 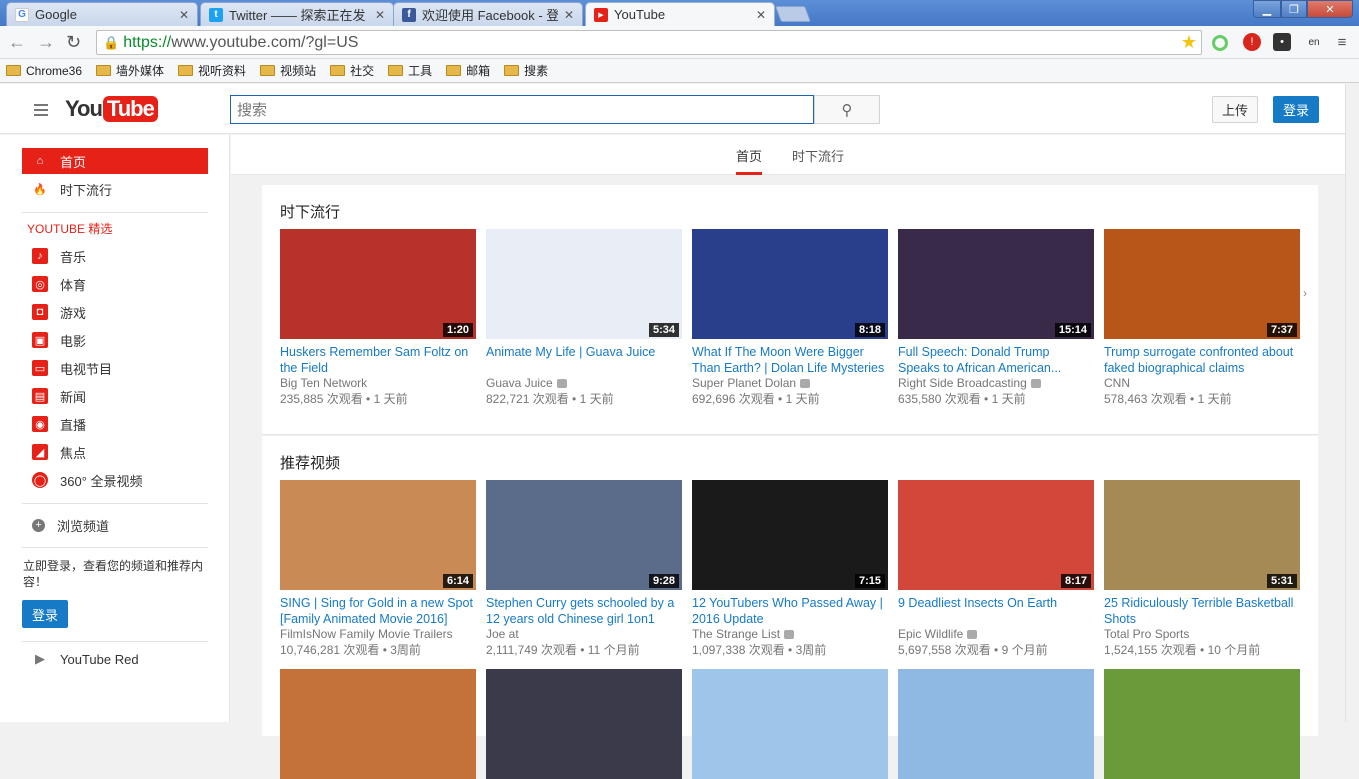 What do you see at coordinates (41, 111) in the screenshot?
I see `guide-menu-icon` at bounding box center [41, 111].